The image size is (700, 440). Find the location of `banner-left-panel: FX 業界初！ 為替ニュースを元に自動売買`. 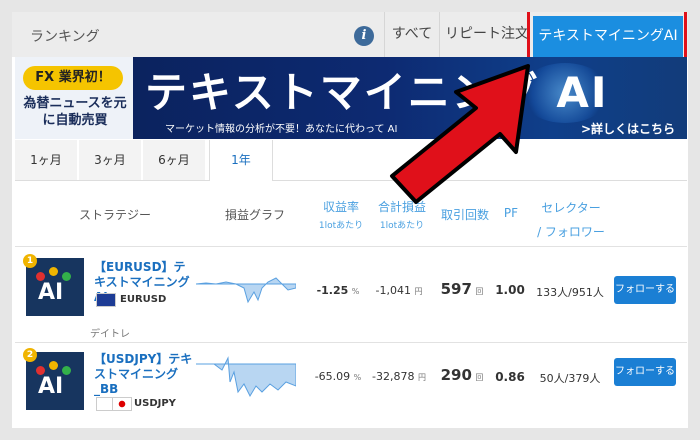

banner-left-panel: FX 業界初！ 為替ニュースを元に自動売買 is located at coordinates (74, 98).